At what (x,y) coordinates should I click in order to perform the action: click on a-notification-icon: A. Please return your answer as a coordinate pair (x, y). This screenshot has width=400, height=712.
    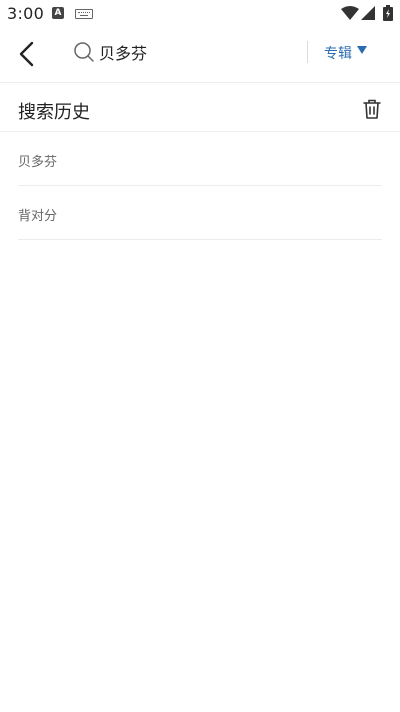
    Looking at the image, I should click on (58, 13).